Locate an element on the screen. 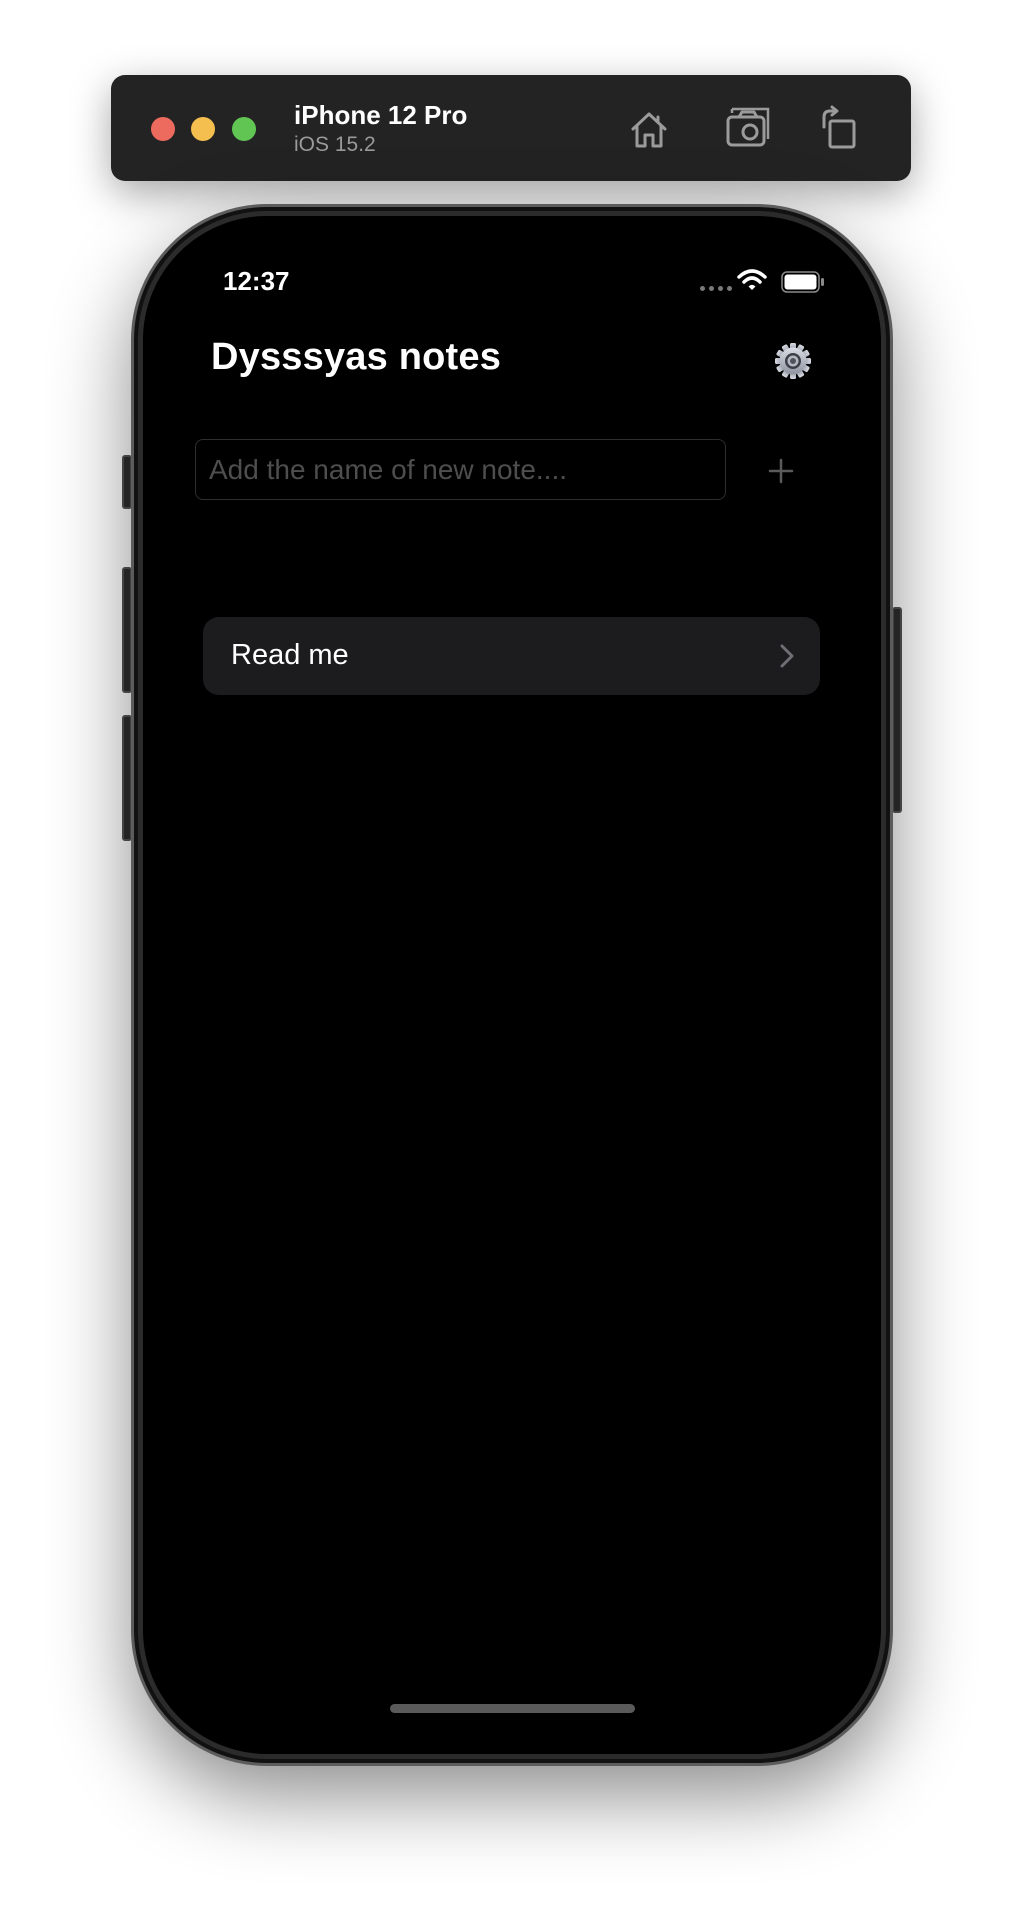  zoom-window-button is located at coordinates (244, 129).